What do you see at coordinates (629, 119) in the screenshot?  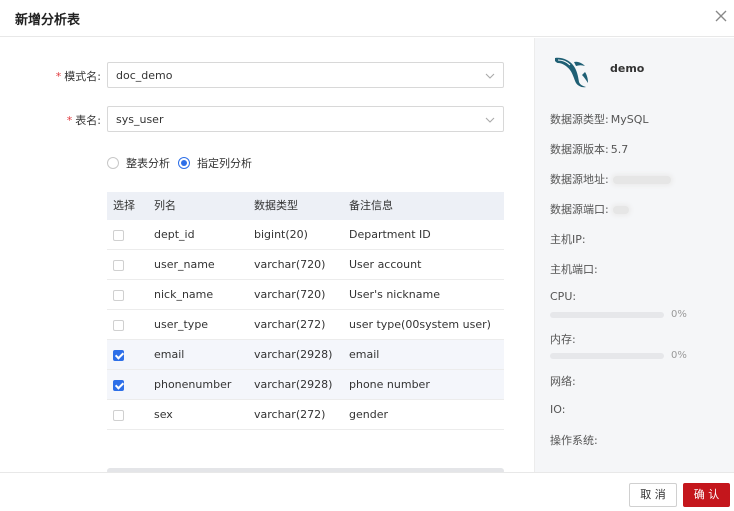 I see `datasource-type-value: MySQL` at bounding box center [629, 119].